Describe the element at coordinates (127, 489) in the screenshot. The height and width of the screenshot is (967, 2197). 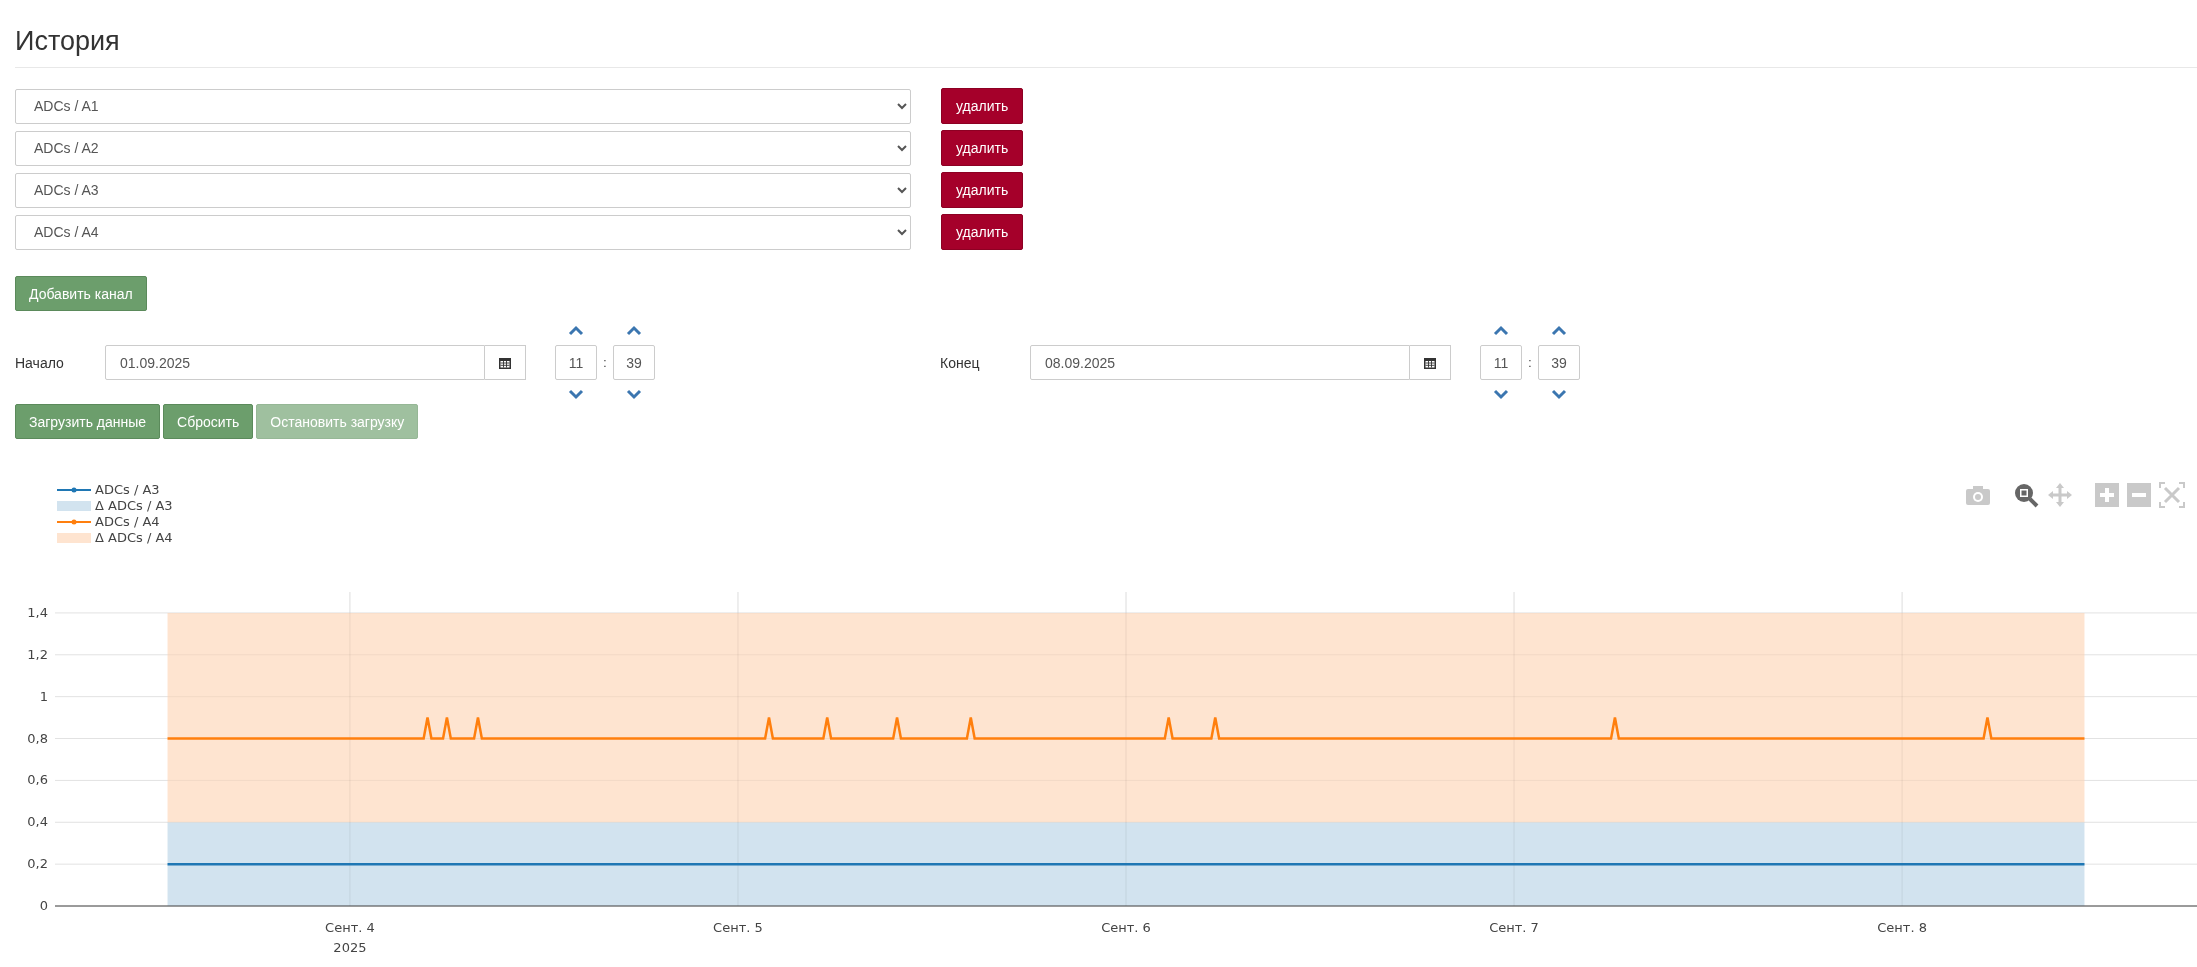
I see `legend-label: ADCs / A3` at that location.